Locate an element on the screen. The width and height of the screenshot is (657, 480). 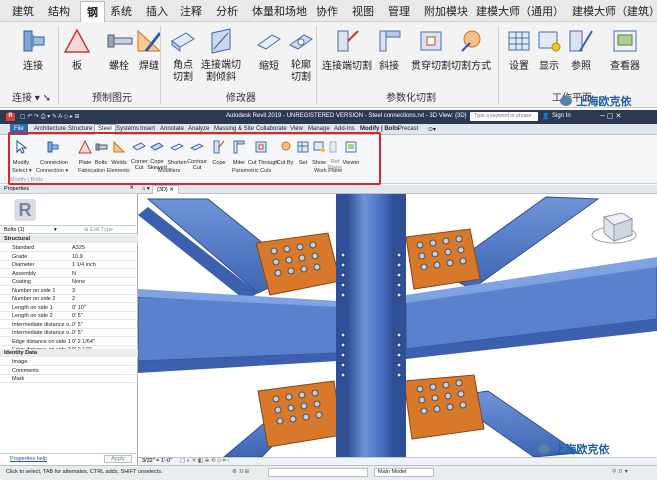
property-value: 2 is located at coordinates (73, 299).